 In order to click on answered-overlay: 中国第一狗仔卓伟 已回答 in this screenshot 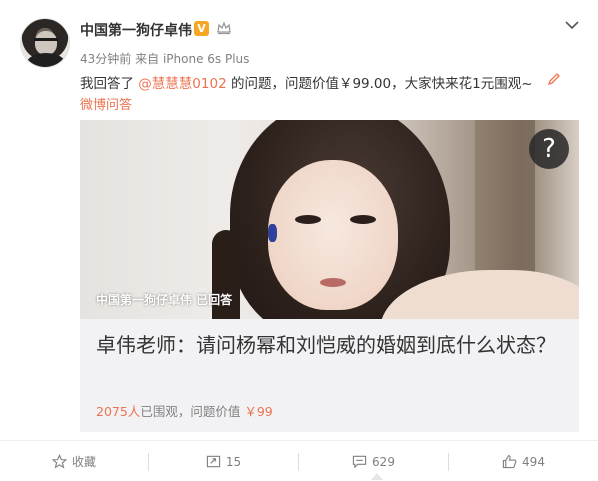, I will do `click(164, 300)`.